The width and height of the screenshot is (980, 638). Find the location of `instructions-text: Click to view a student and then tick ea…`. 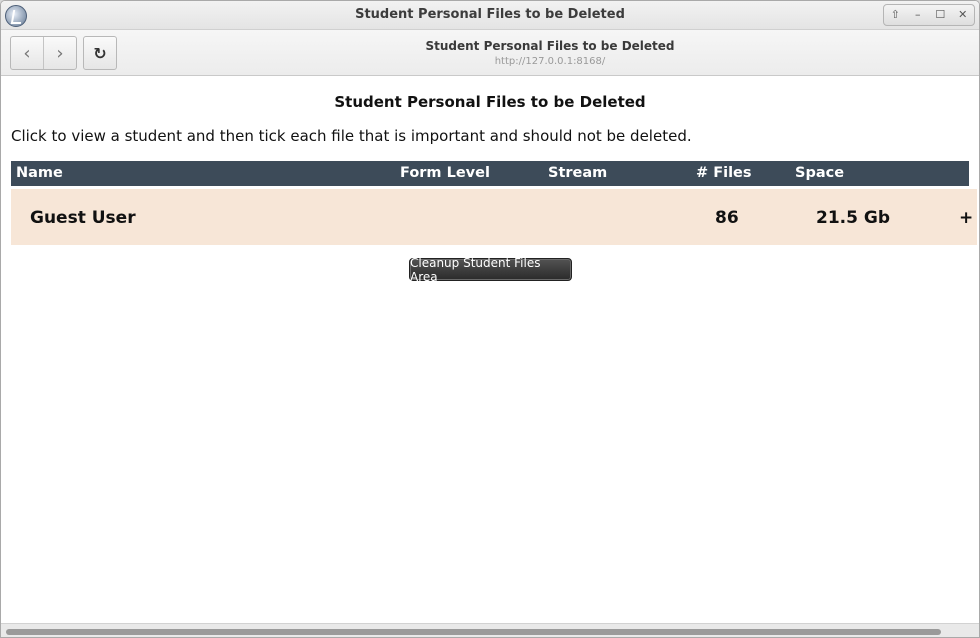

instructions-text: Click to view a student and then tick ea… is located at coordinates (351, 136).